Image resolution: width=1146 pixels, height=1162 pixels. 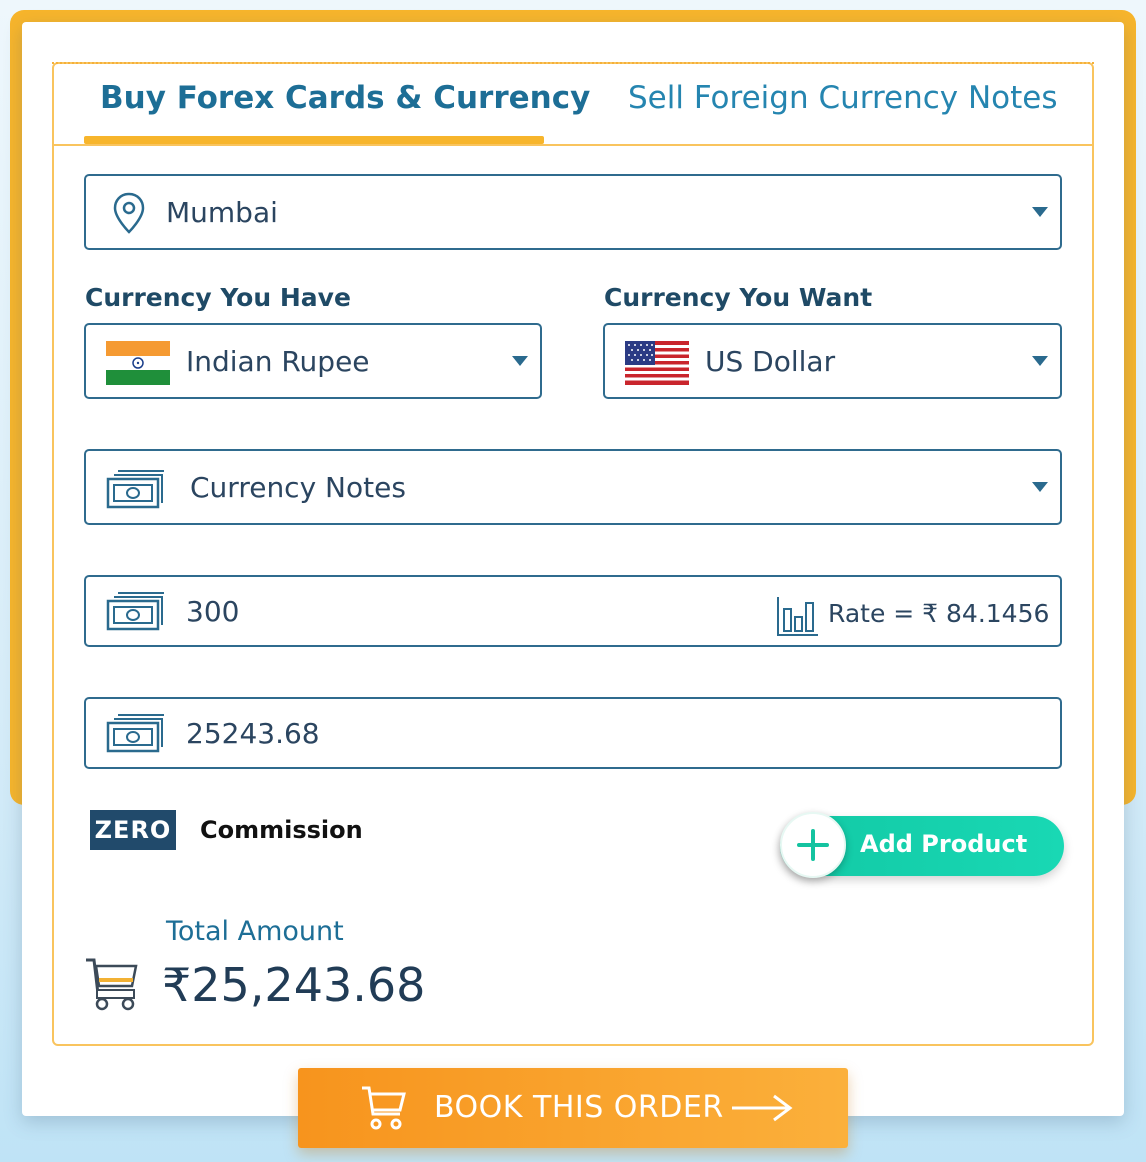 I want to click on location-value: Mumbai, so click(x=222, y=212).